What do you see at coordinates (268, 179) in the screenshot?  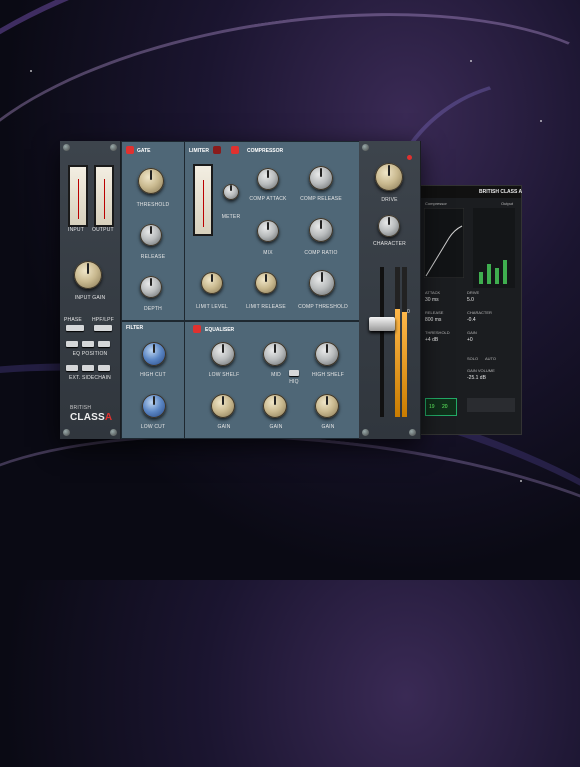 I see `comp-attack-knob` at bounding box center [268, 179].